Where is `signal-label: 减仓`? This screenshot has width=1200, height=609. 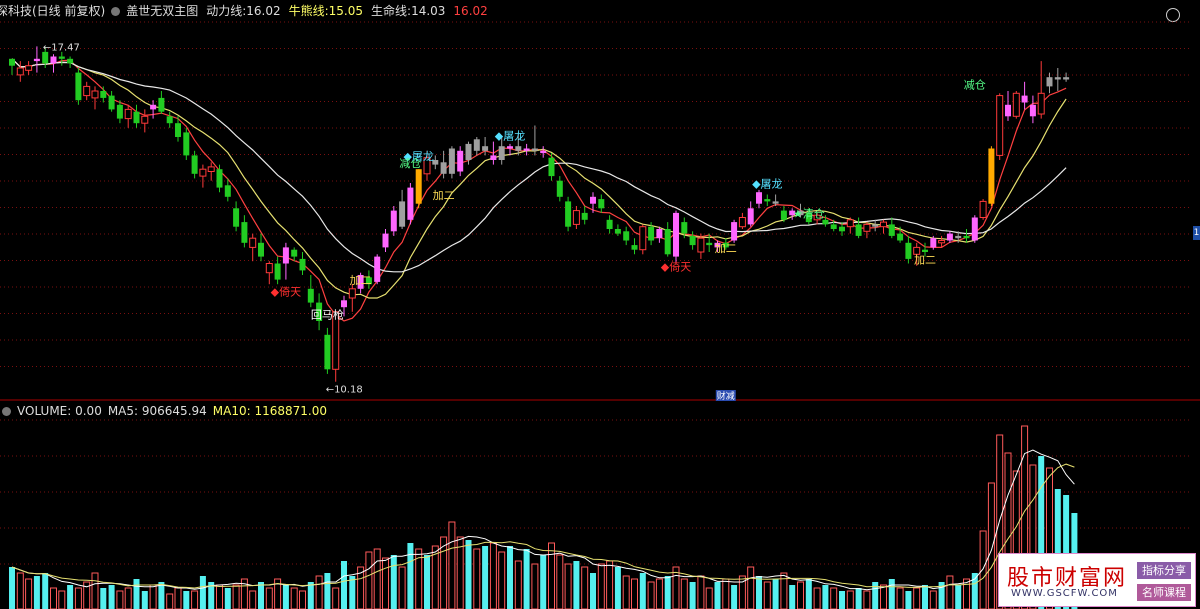
signal-label: 减仓 is located at coordinates (975, 85).